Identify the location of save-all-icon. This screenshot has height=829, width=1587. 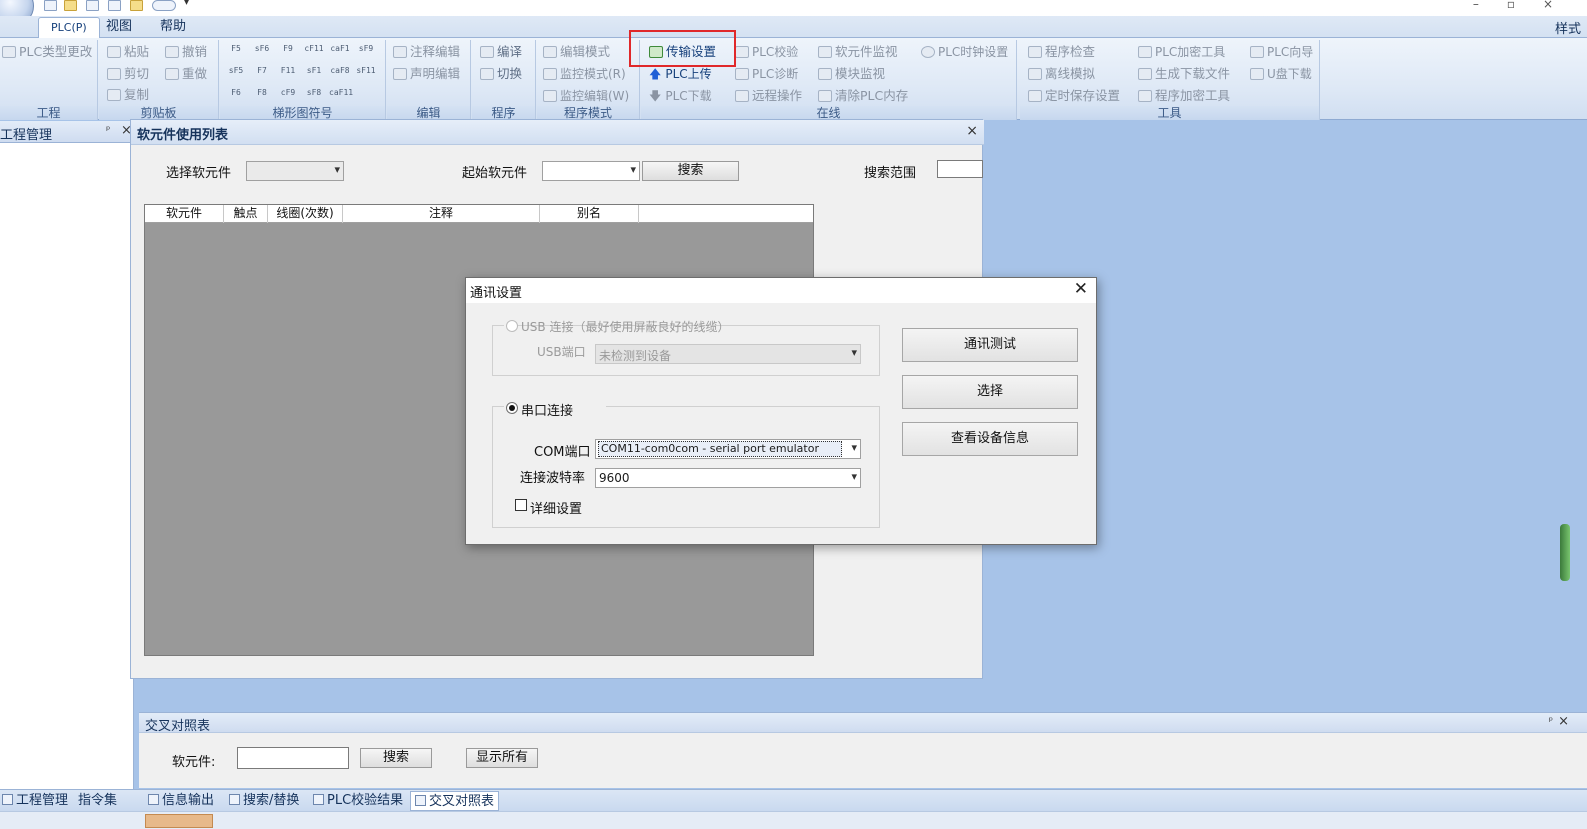
(114, 5).